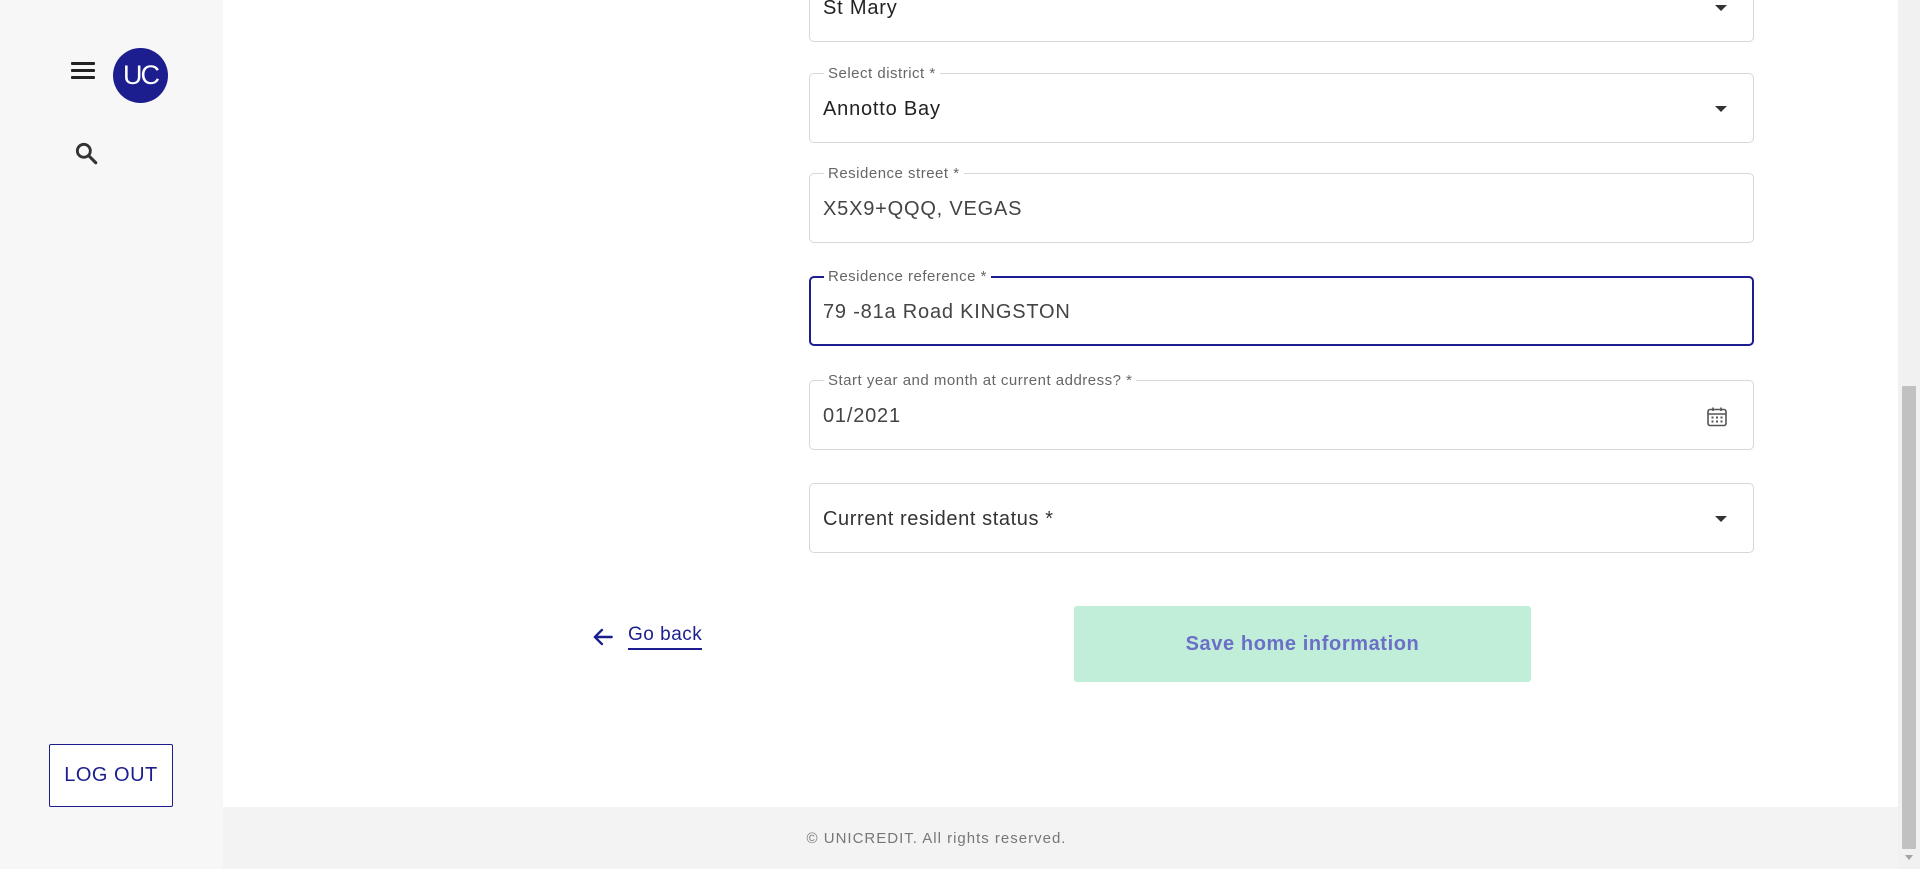 This screenshot has height=869, width=1920. What do you see at coordinates (1281, 21) in the screenshot?
I see `parish-select: St Mary` at bounding box center [1281, 21].